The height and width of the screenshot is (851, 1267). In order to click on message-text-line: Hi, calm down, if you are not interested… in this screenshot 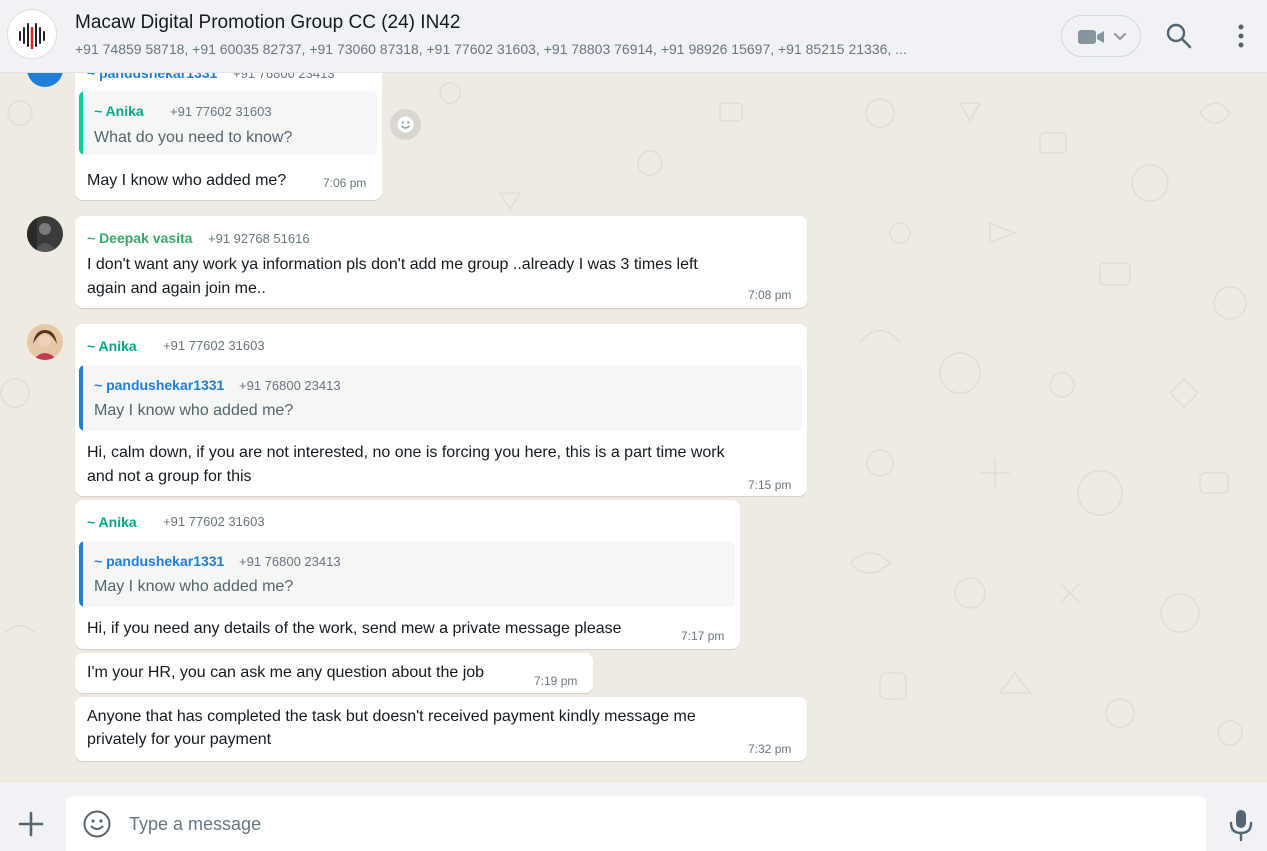, I will do `click(406, 452)`.